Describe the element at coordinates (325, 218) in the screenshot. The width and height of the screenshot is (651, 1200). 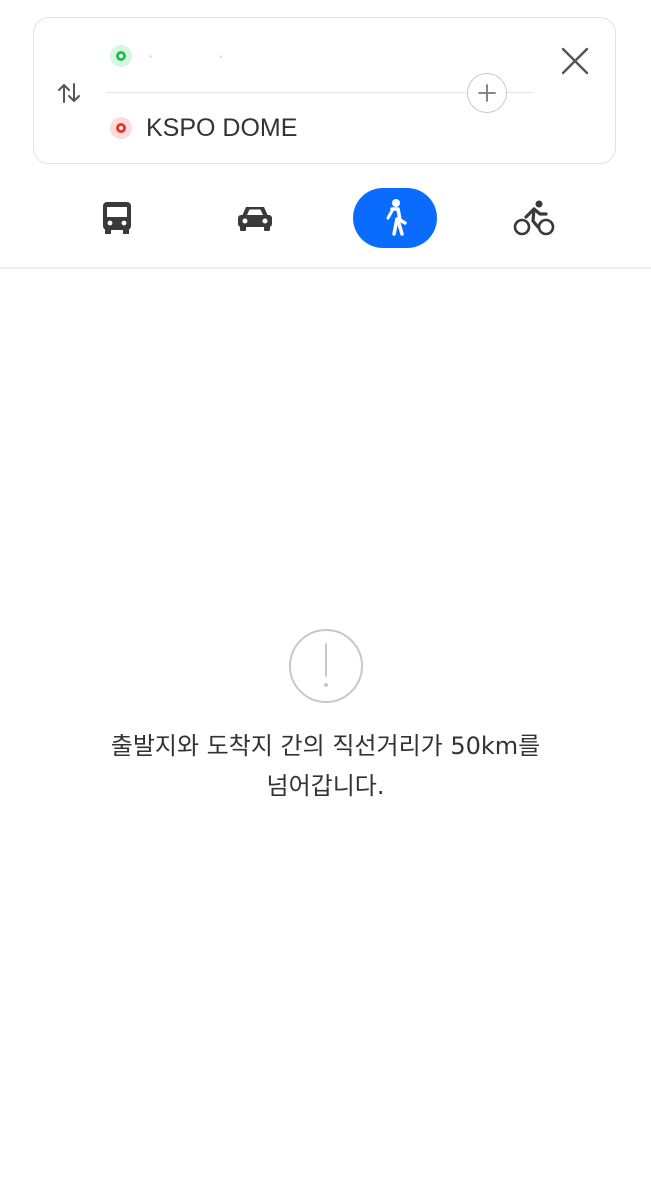
I see `transport-mode-tabs` at that location.